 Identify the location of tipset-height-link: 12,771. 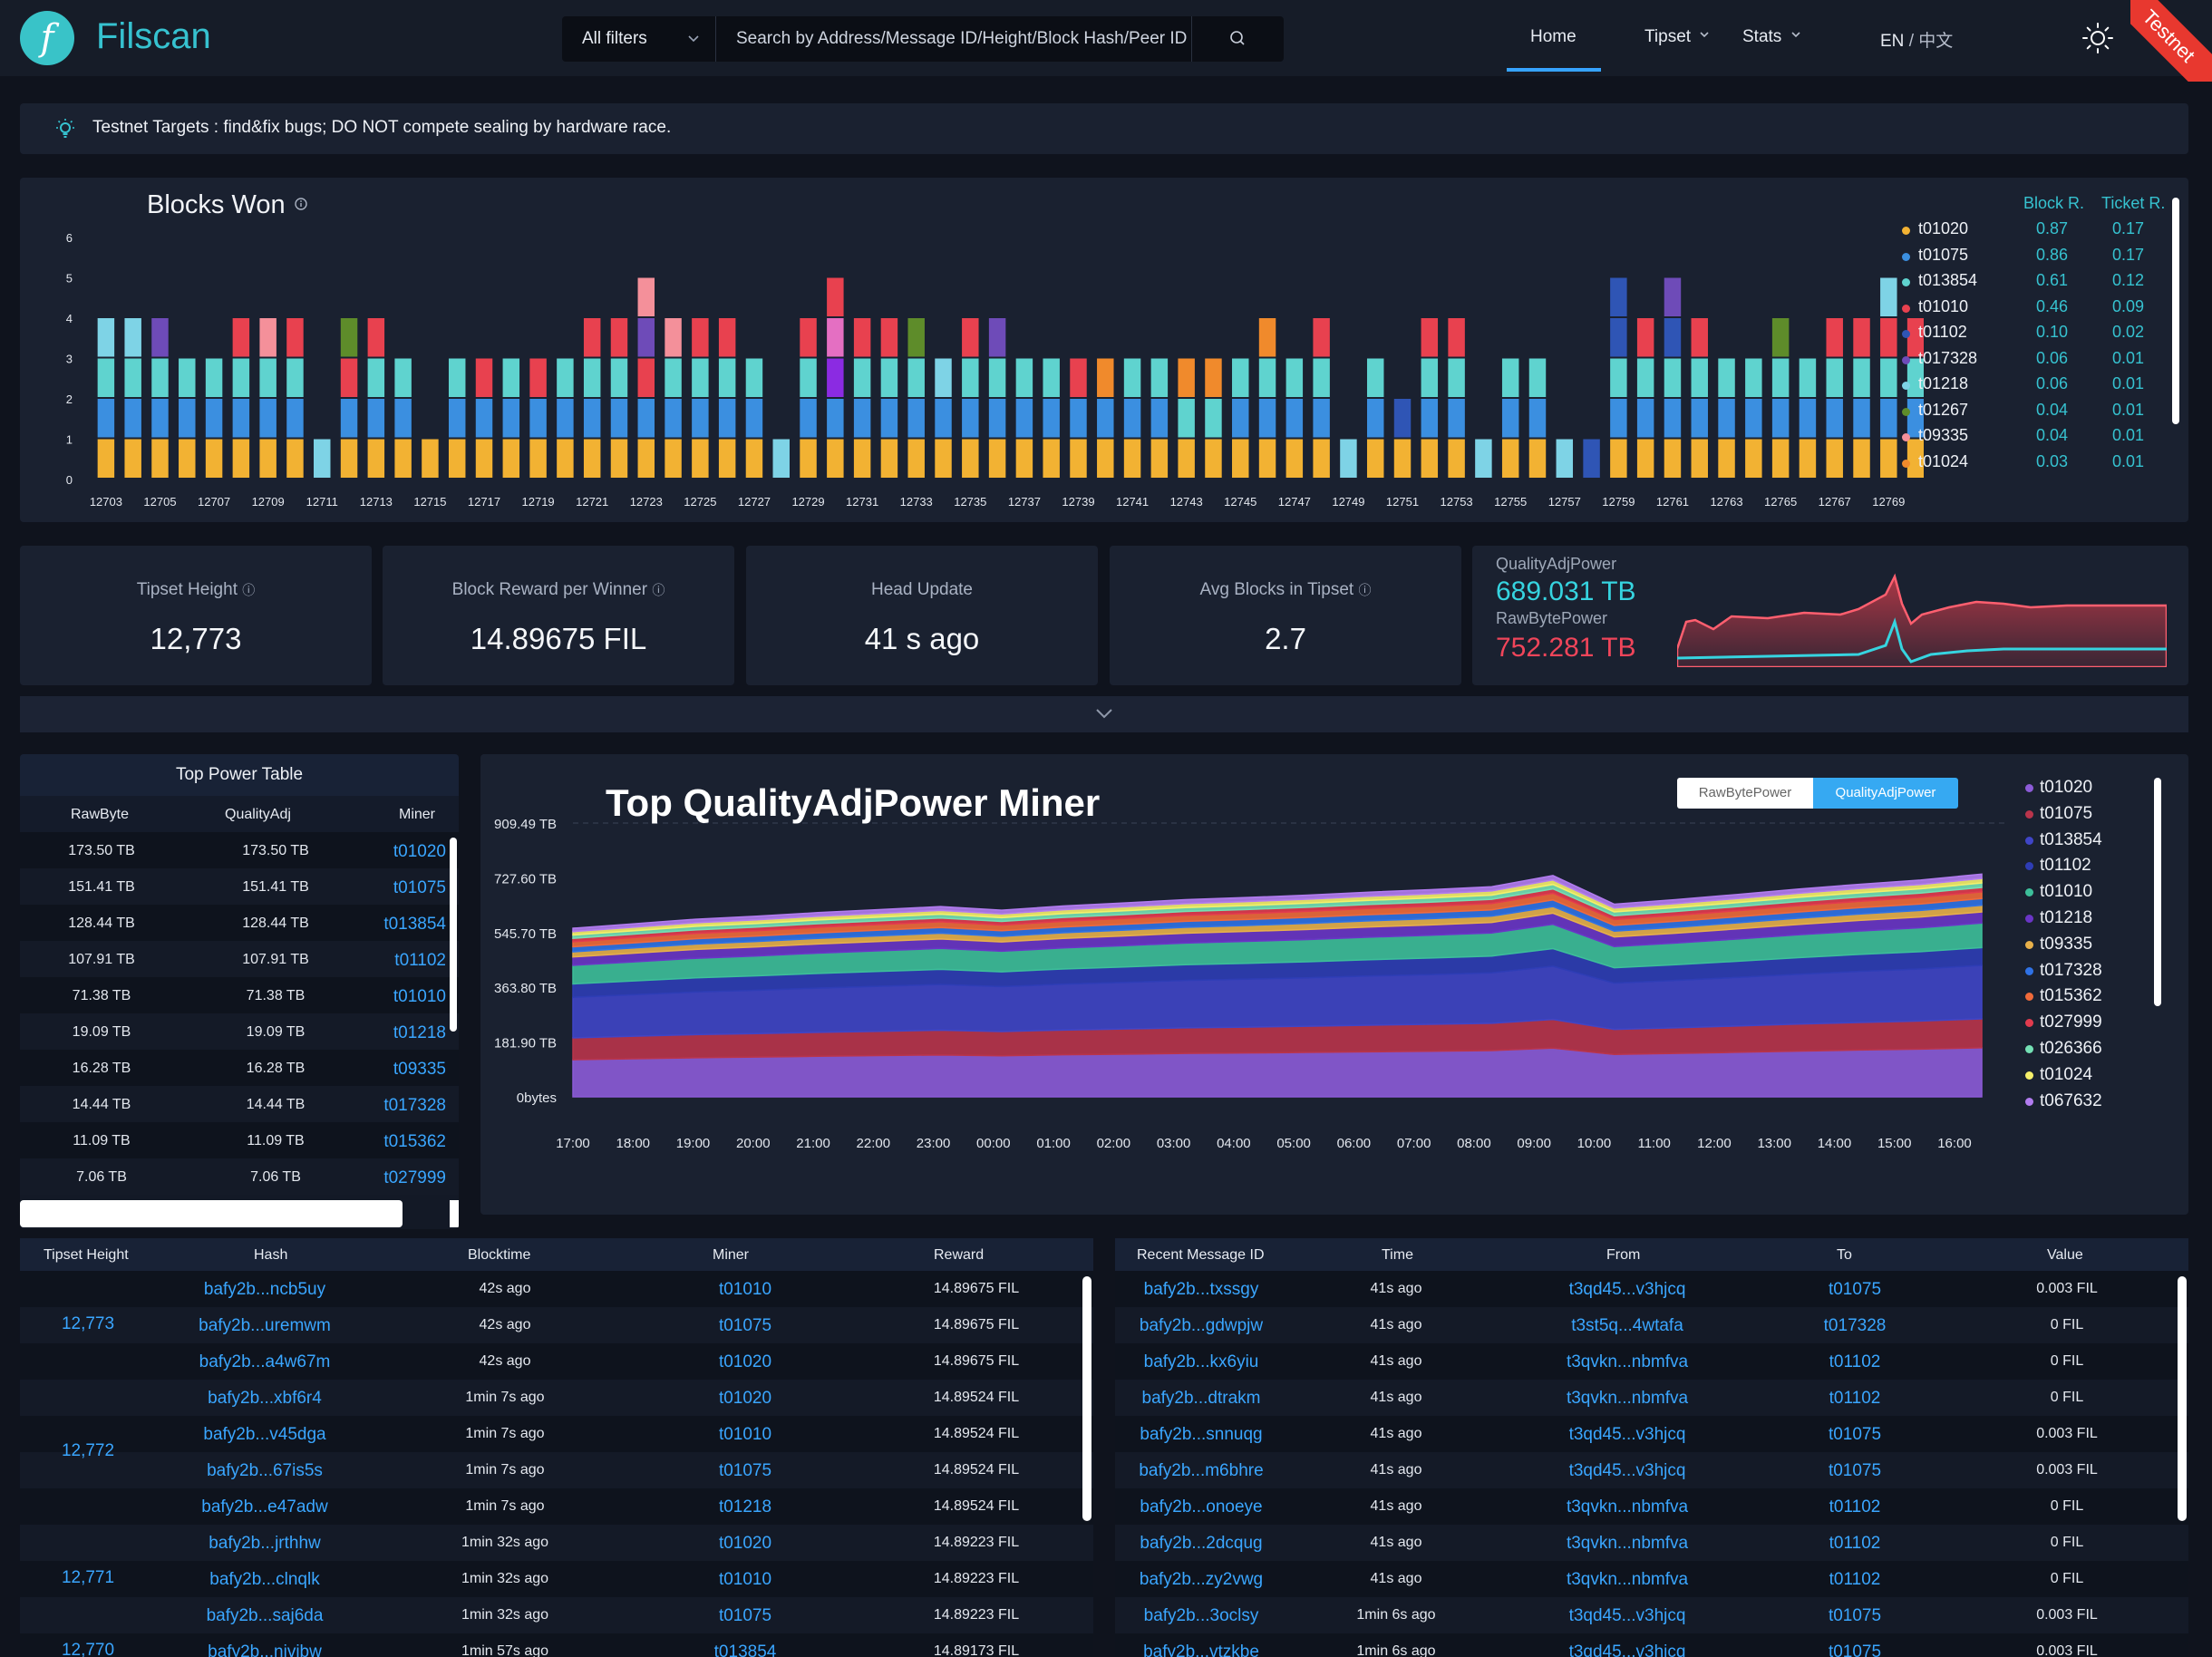
(88, 1578).